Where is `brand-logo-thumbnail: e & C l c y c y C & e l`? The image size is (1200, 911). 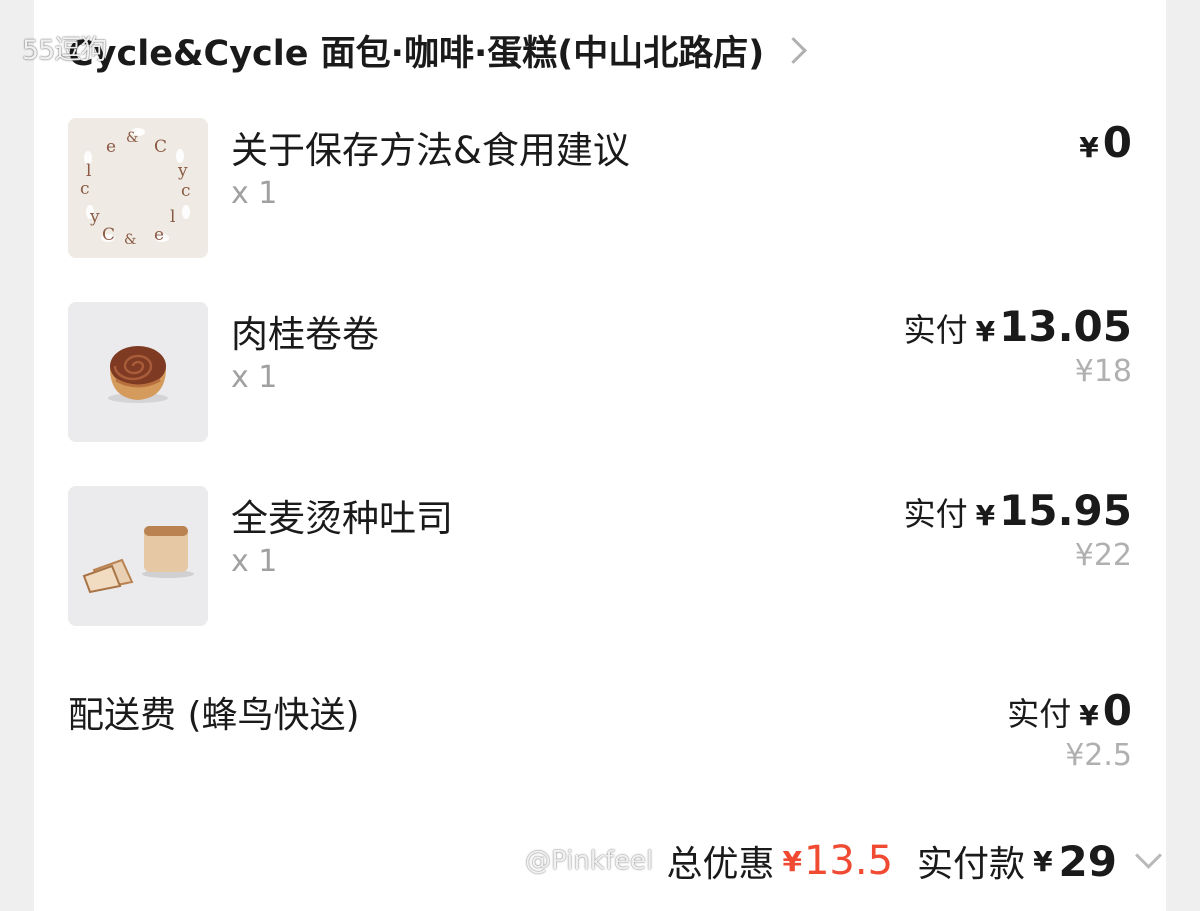
brand-logo-thumbnail: e & C l c y c y C & e l is located at coordinates (138, 188).